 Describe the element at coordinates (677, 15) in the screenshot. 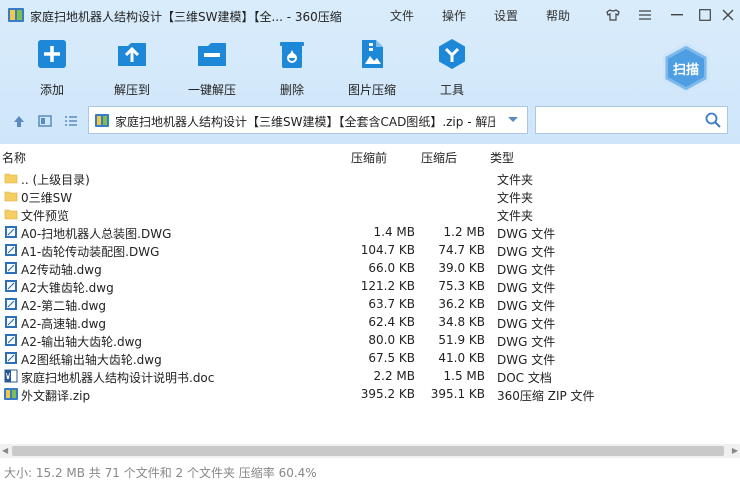

I see `minimize-icon` at that location.